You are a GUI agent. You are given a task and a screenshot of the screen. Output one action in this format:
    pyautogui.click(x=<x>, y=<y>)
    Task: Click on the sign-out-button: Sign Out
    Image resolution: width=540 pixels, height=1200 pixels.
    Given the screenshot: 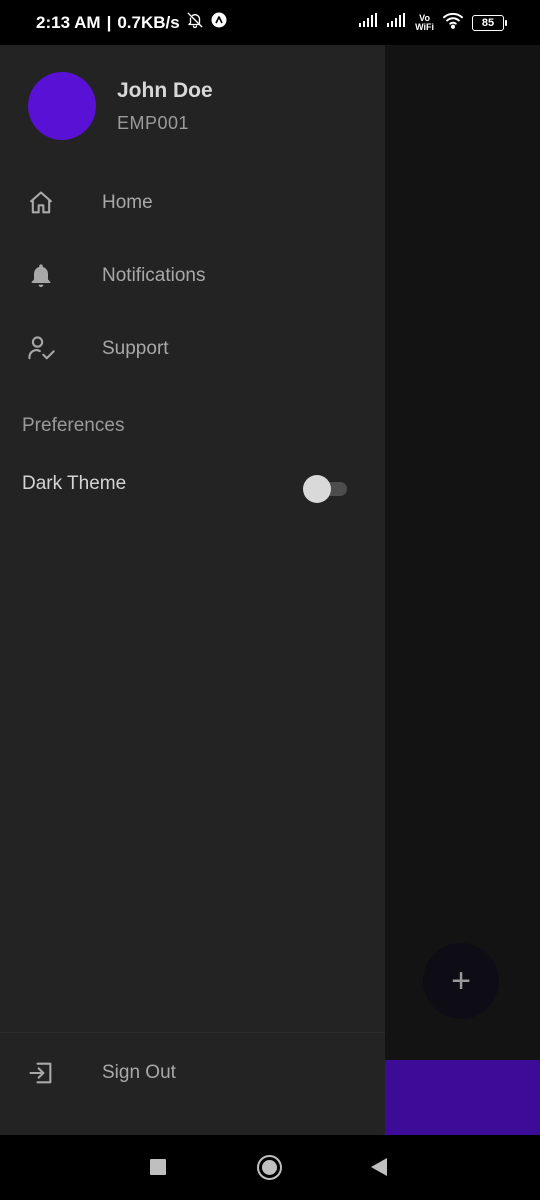 What is the action you would take?
    pyautogui.click(x=192, y=1073)
    